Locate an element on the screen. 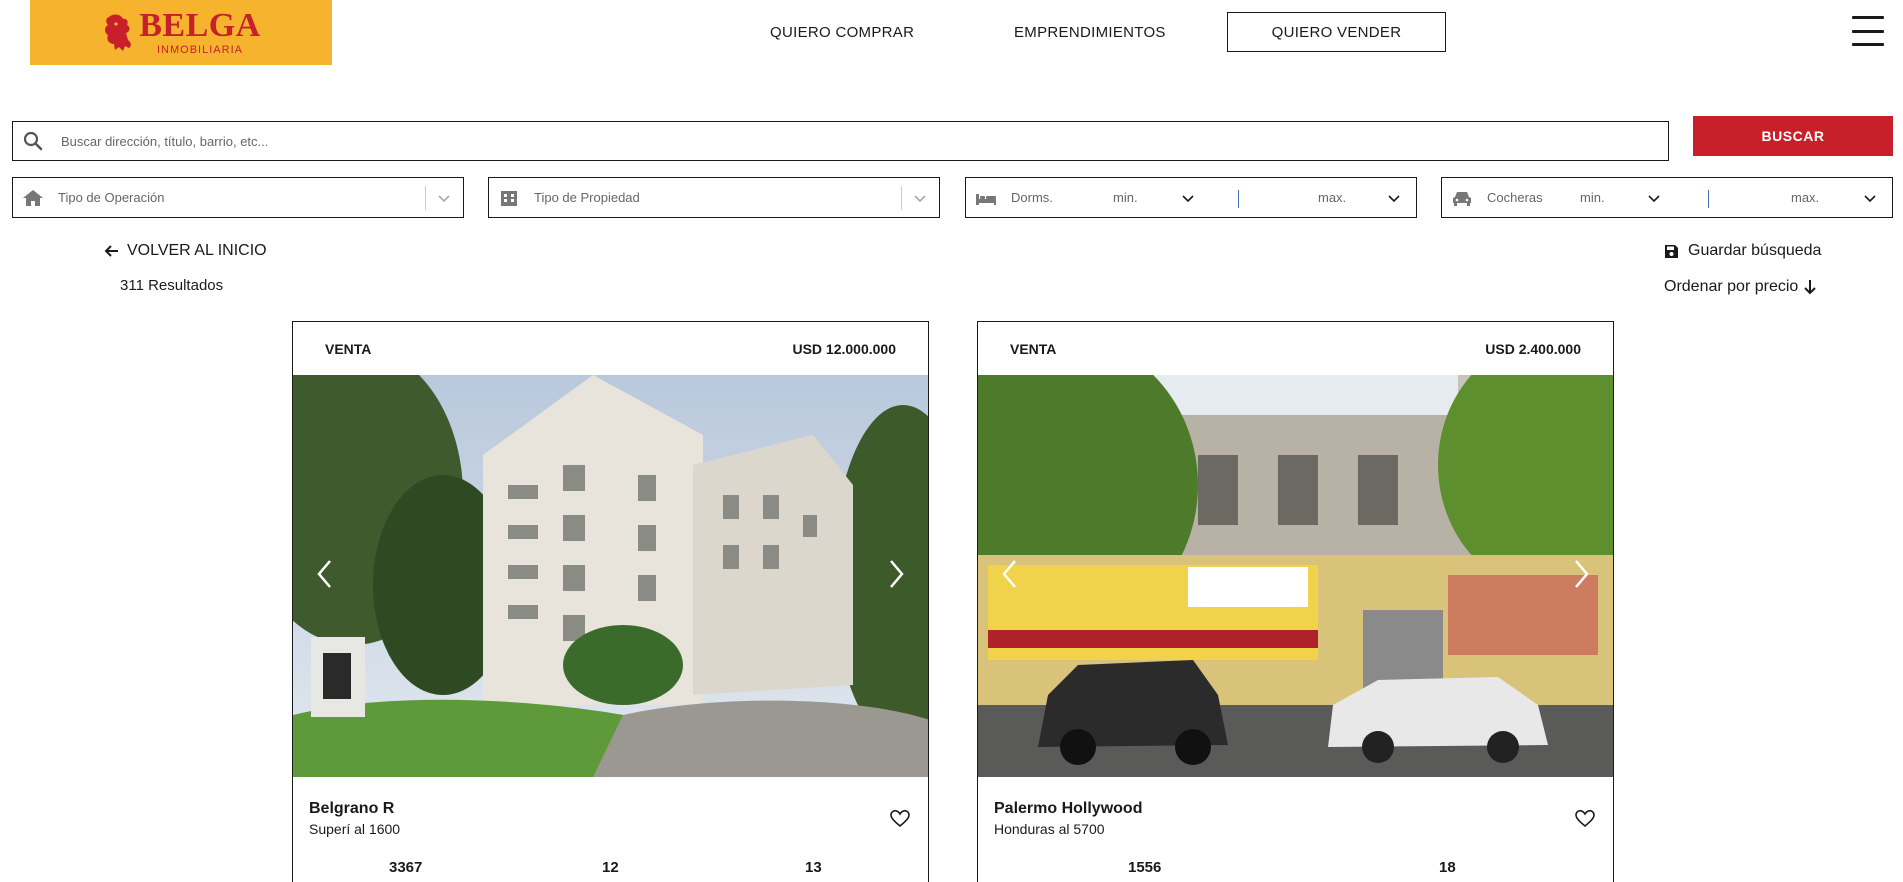  listing-bathrooms: 13 is located at coordinates (813, 867).